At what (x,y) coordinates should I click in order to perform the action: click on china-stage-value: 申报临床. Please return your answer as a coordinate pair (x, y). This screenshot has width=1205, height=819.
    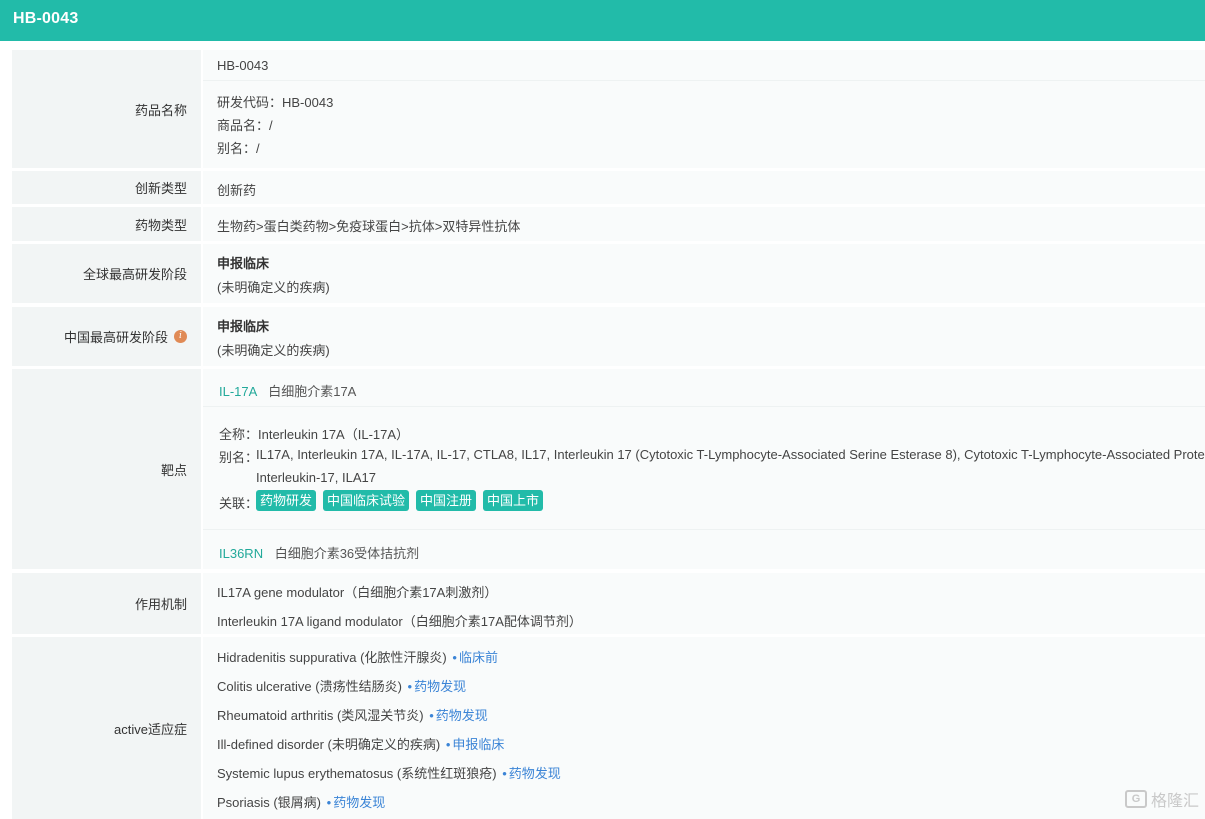
    Looking at the image, I should click on (243, 326).